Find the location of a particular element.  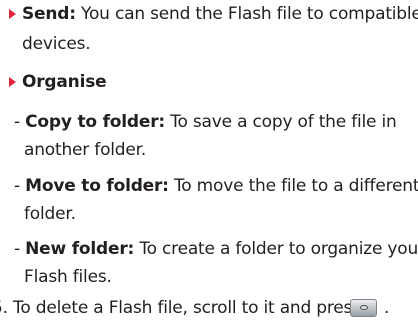

new-folder-line-2: Flash files. is located at coordinates (68, 277).